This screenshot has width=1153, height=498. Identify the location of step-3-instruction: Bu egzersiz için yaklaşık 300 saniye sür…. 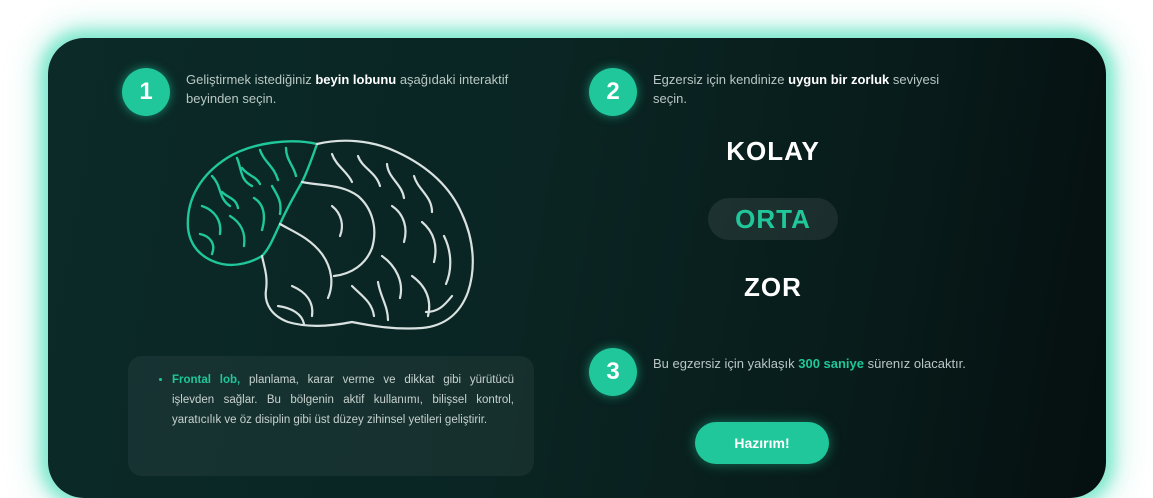
(809, 363).